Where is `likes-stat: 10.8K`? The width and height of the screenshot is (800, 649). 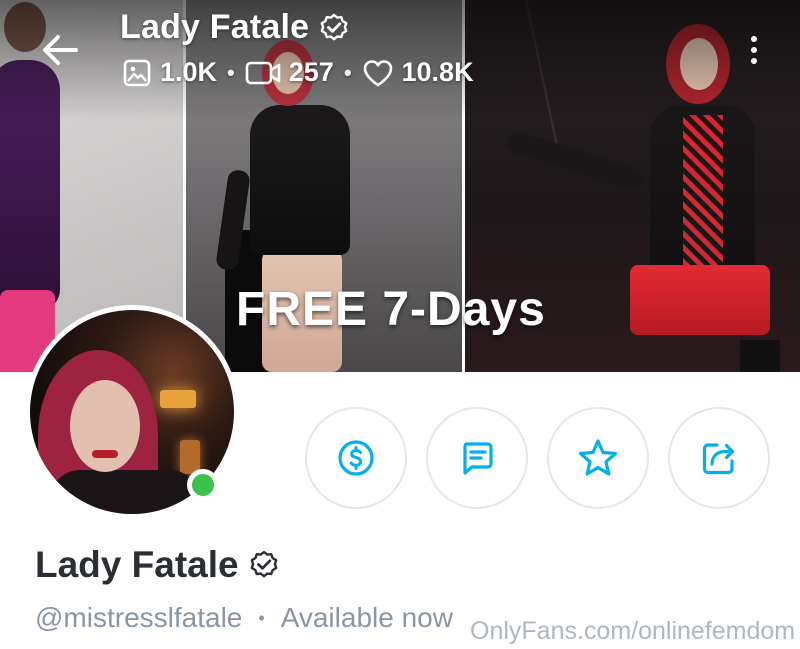 likes-stat: 10.8K is located at coordinates (418, 72).